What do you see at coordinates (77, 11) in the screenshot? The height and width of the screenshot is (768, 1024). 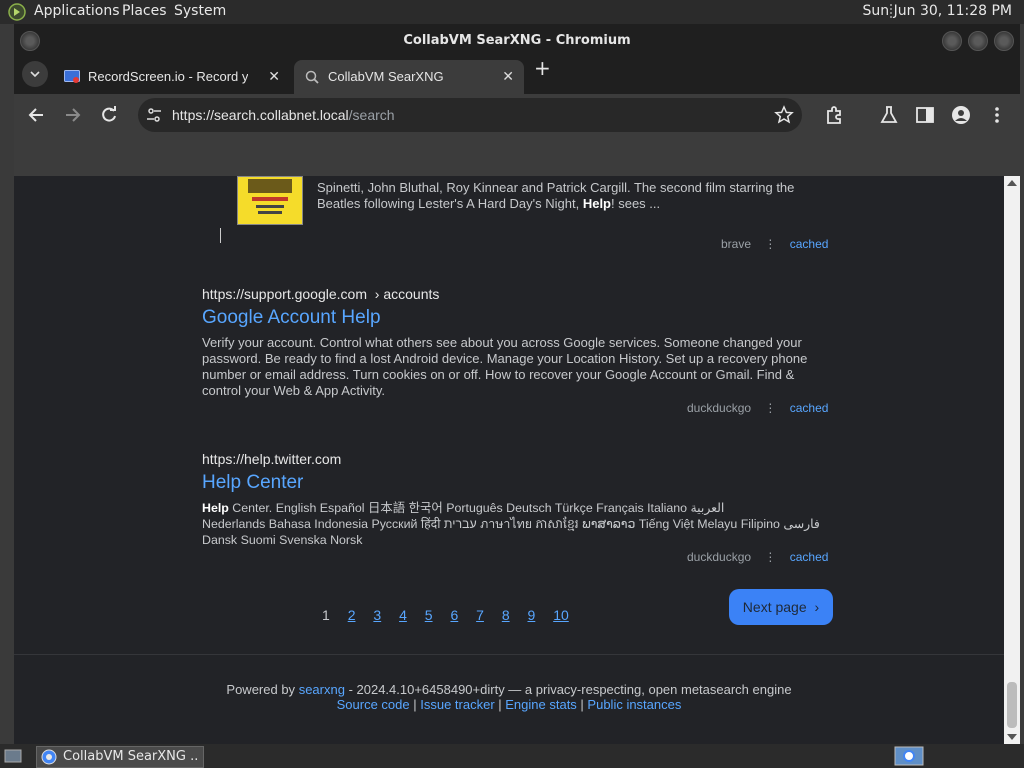 I see `applications-menu: Applications` at bounding box center [77, 11].